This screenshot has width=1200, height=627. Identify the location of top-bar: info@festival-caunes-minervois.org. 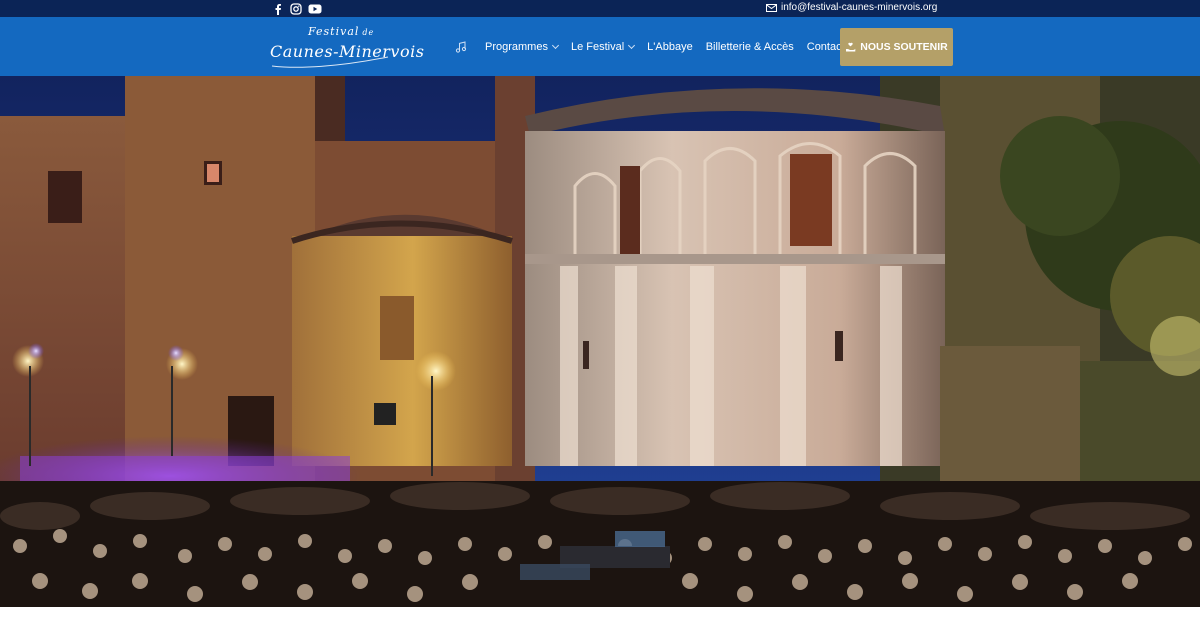
(600, 8).